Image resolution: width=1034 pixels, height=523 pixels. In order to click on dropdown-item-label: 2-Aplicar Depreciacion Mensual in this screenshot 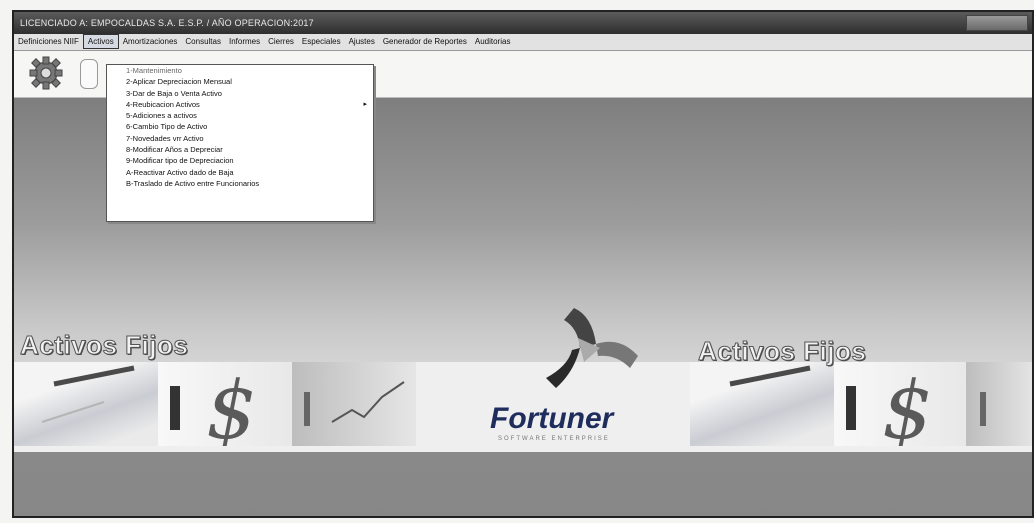, I will do `click(179, 82)`.